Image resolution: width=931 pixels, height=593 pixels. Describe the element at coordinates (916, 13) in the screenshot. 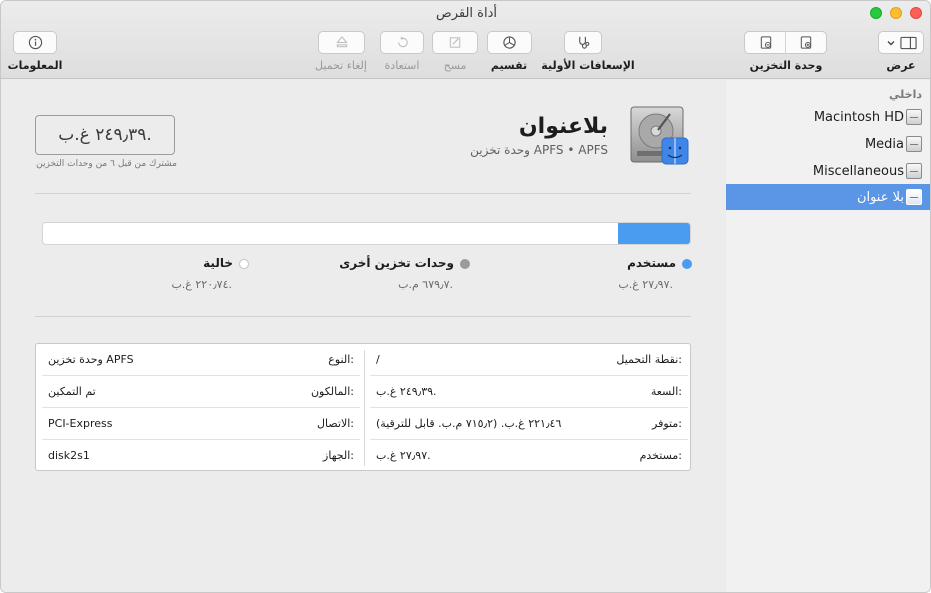

I see `close-button` at that location.